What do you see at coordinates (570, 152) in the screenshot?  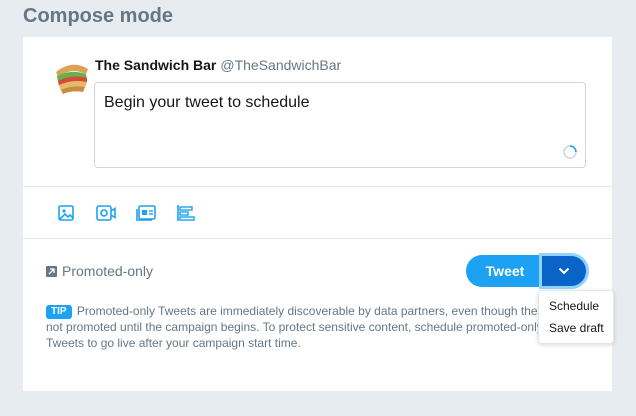 I see `character-count-icon` at bounding box center [570, 152].